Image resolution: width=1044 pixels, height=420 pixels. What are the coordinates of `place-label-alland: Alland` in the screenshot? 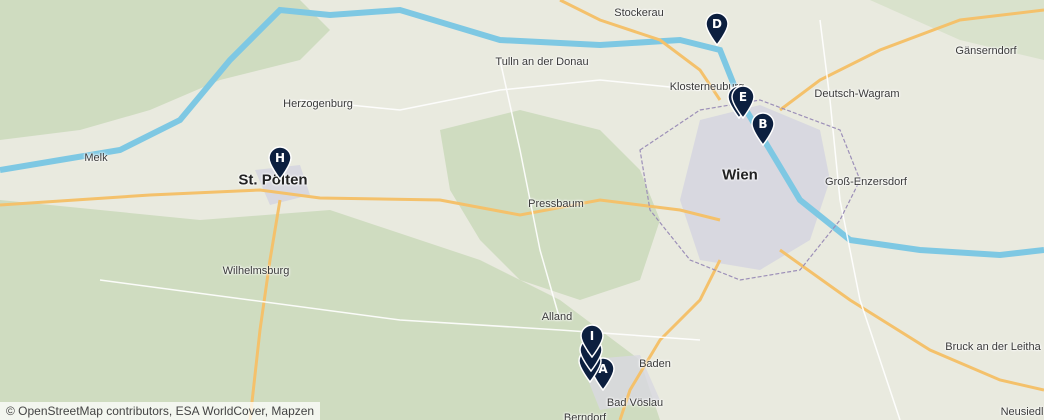 It's located at (557, 317).